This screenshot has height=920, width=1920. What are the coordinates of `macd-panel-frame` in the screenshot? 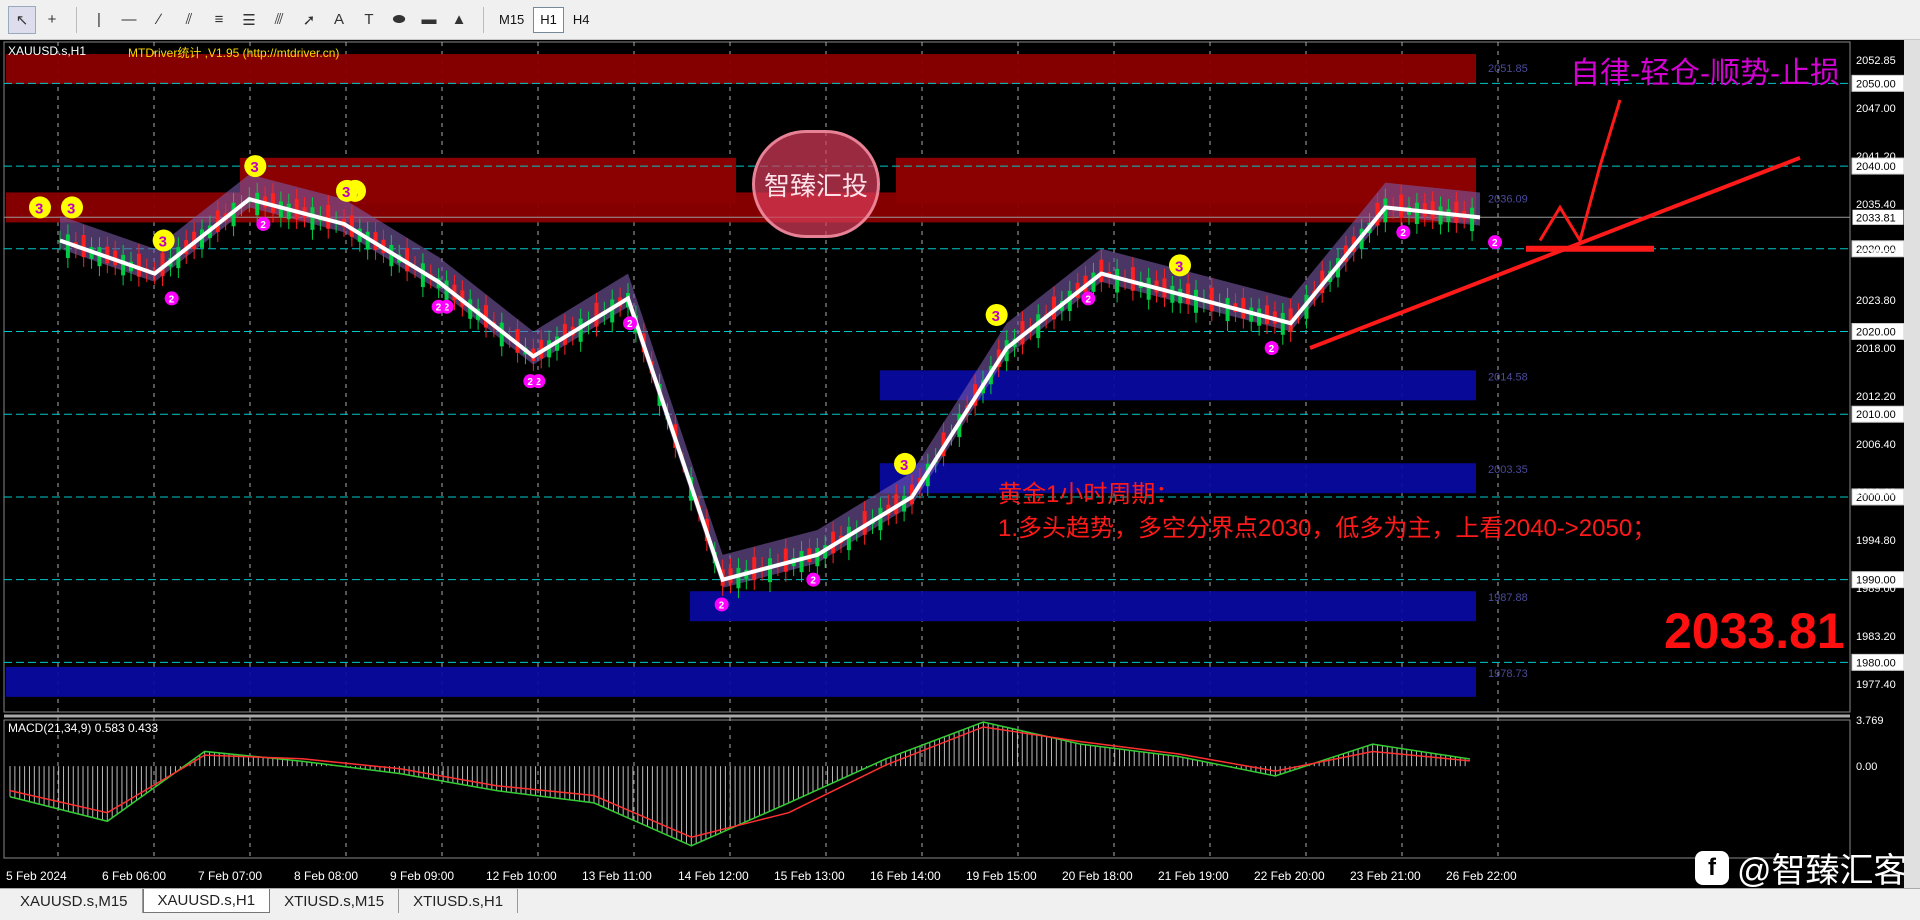 It's located at (927, 789).